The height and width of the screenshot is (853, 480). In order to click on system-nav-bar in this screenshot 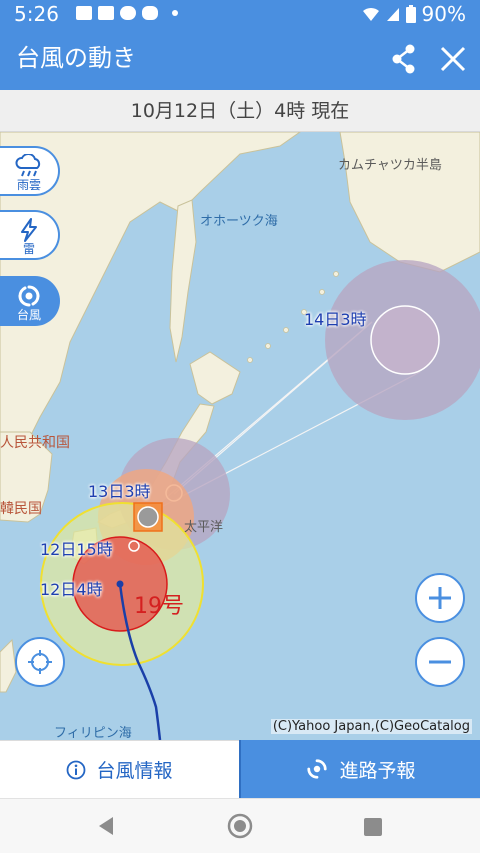, I will do `click(240, 825)`.